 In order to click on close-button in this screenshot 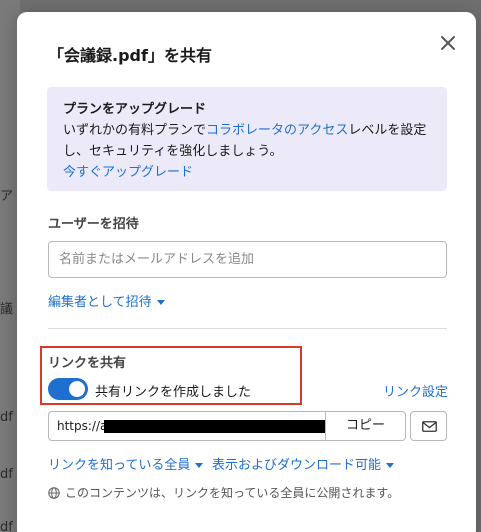, I will do `click(448, 43)`.